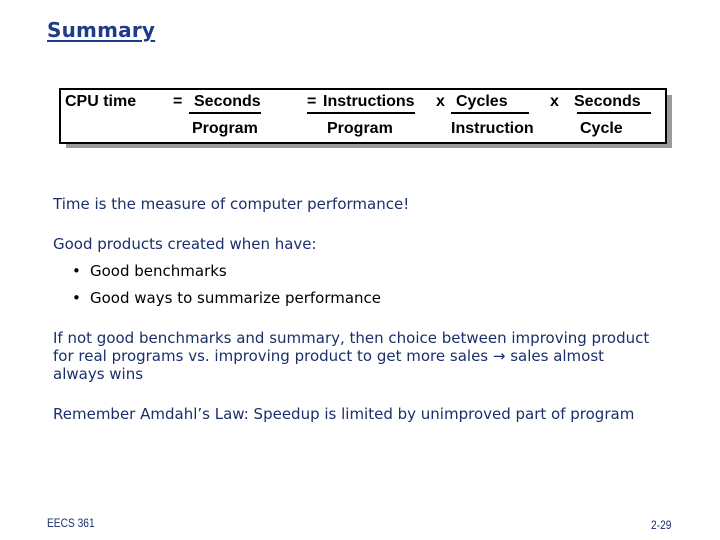  What do you see at coordinates (178, 101) in the screenshot?
I see `formula-equals-1: =` at bounding box center [178, 101].